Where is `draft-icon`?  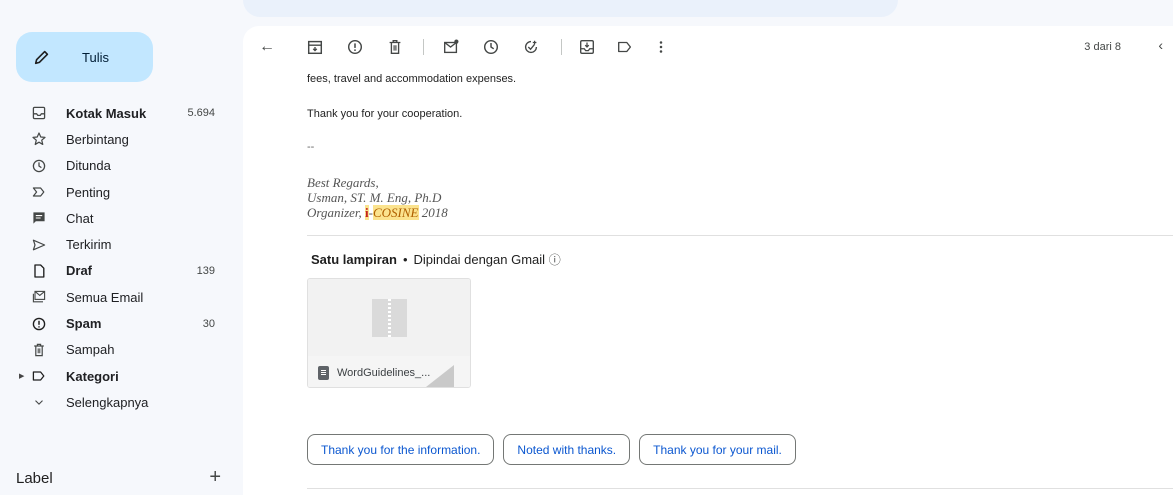 draft-icon is located at coordinates (39, 271).